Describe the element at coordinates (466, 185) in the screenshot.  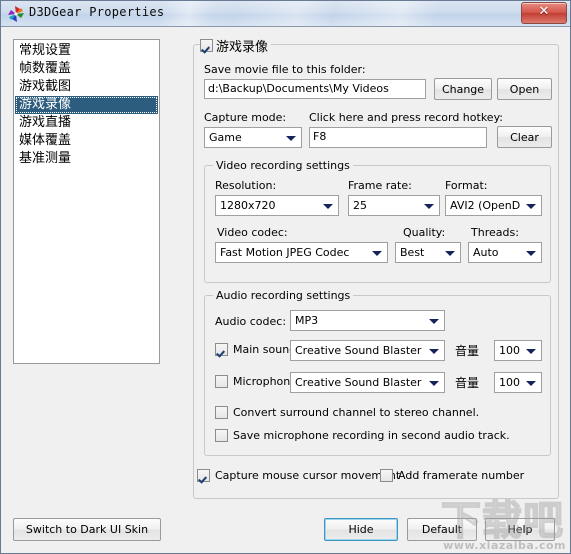
I see `format-label: Format:` at that location.